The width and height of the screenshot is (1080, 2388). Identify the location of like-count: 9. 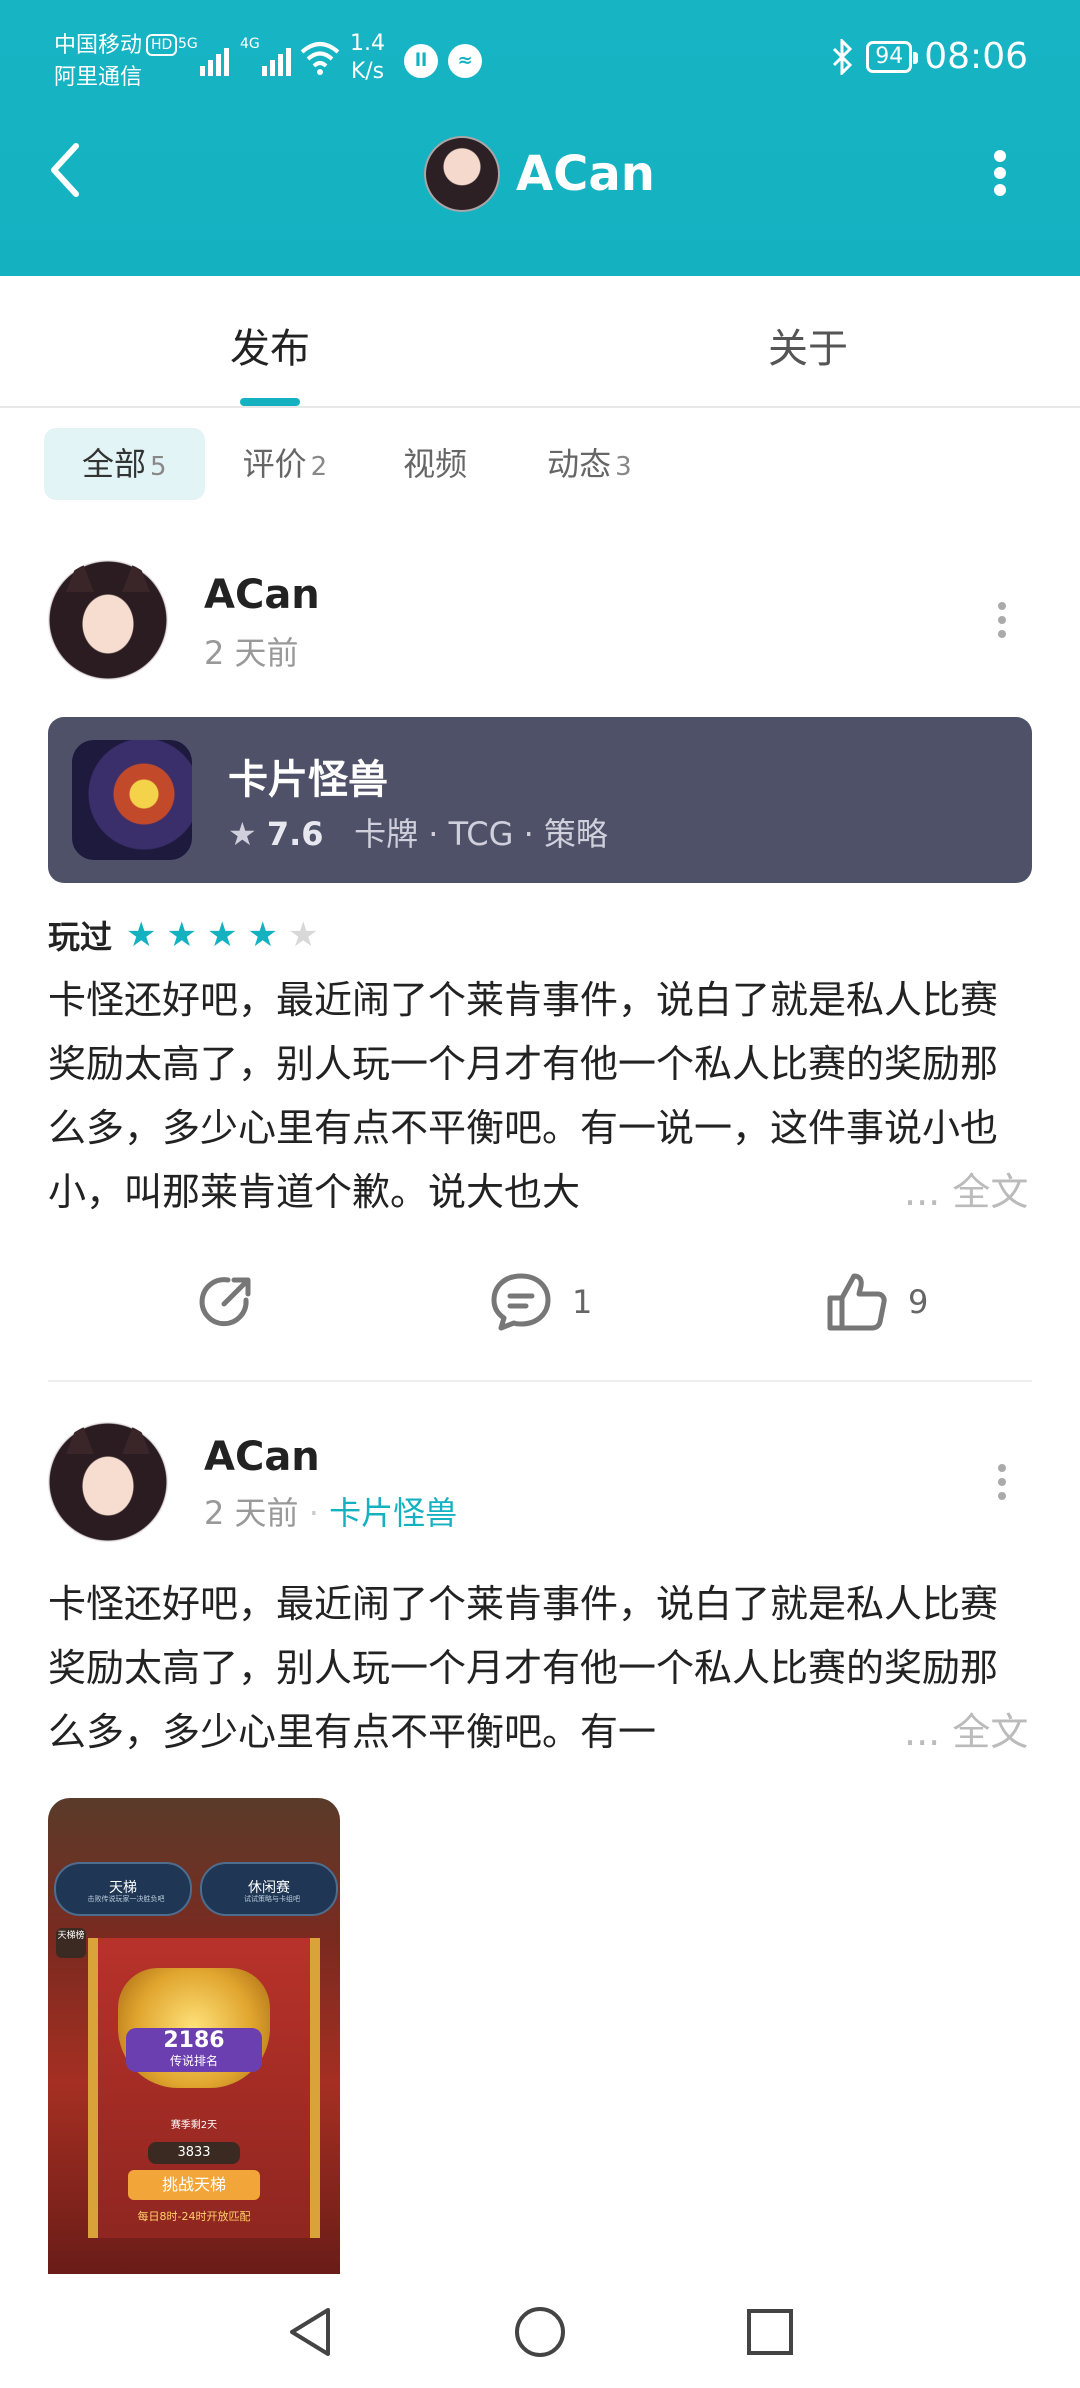
(918, 1302).